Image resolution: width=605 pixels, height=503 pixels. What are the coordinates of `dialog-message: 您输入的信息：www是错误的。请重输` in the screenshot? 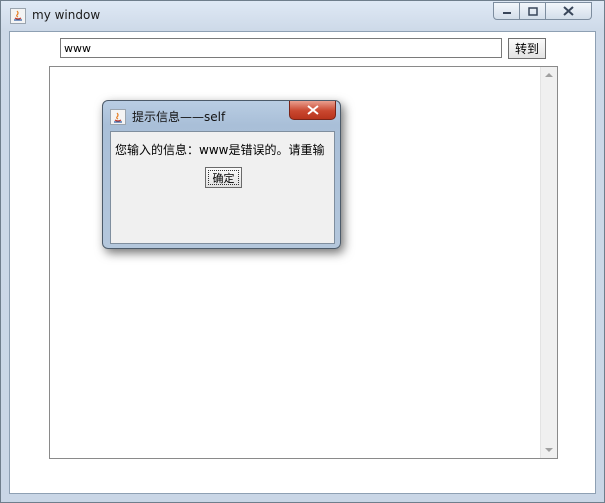 It's located at (220, 150).